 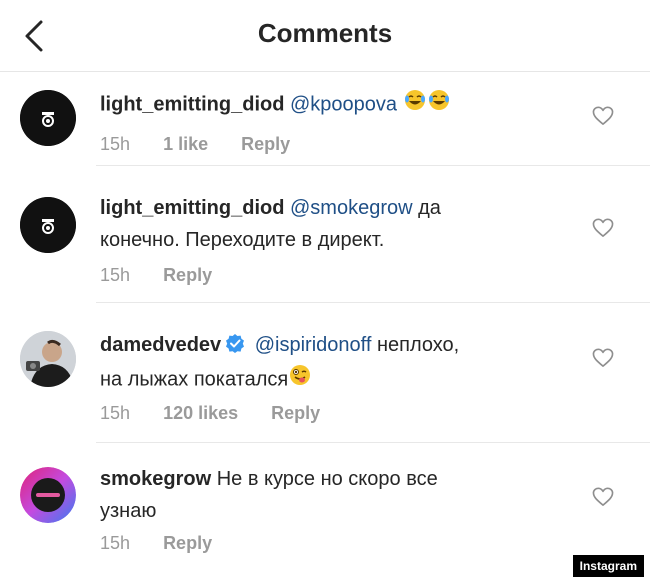 I want to click on comment-mention: @smokegrow, so click(x=351, y=208).